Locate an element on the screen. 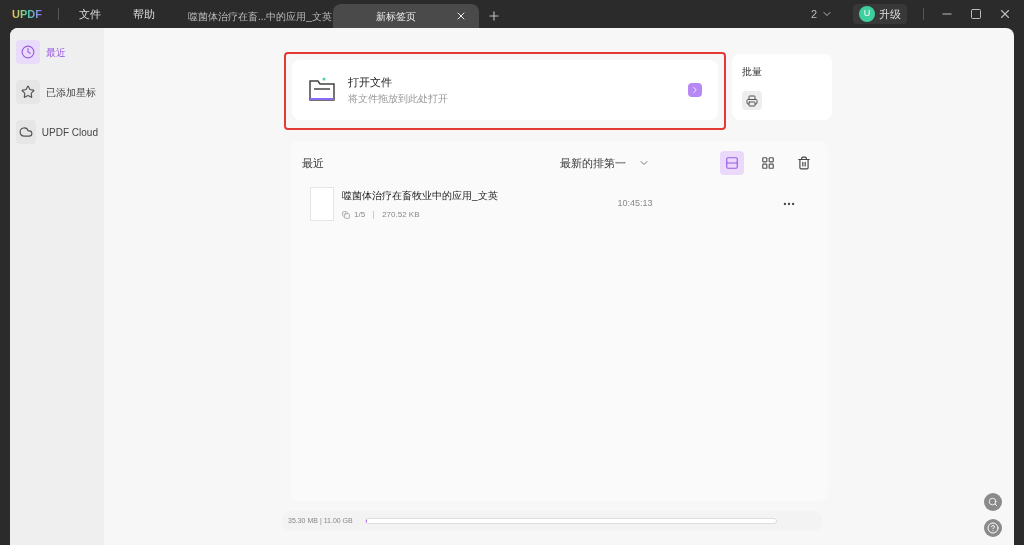  upgrade-button: U 升级 is located at coordinates (880, 14).